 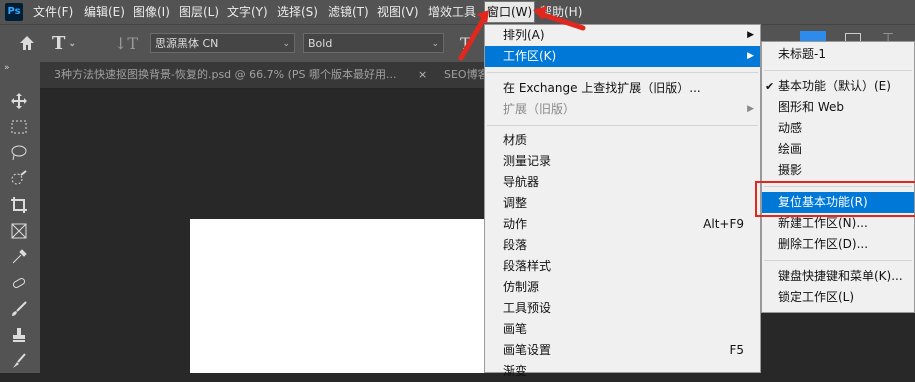 I want to click on annotation-highlight-box, so click(x=835, y=199).